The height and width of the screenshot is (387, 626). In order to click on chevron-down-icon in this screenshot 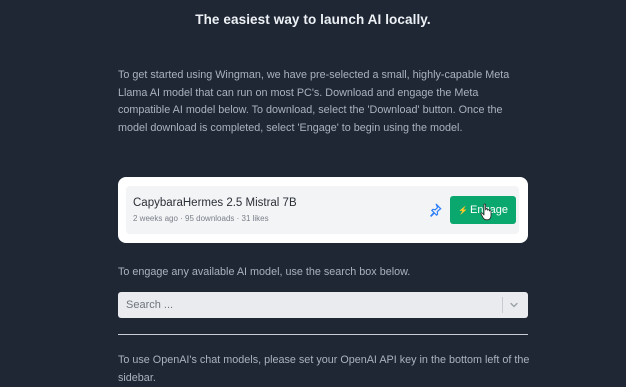, I will do `click(514, 305)`.